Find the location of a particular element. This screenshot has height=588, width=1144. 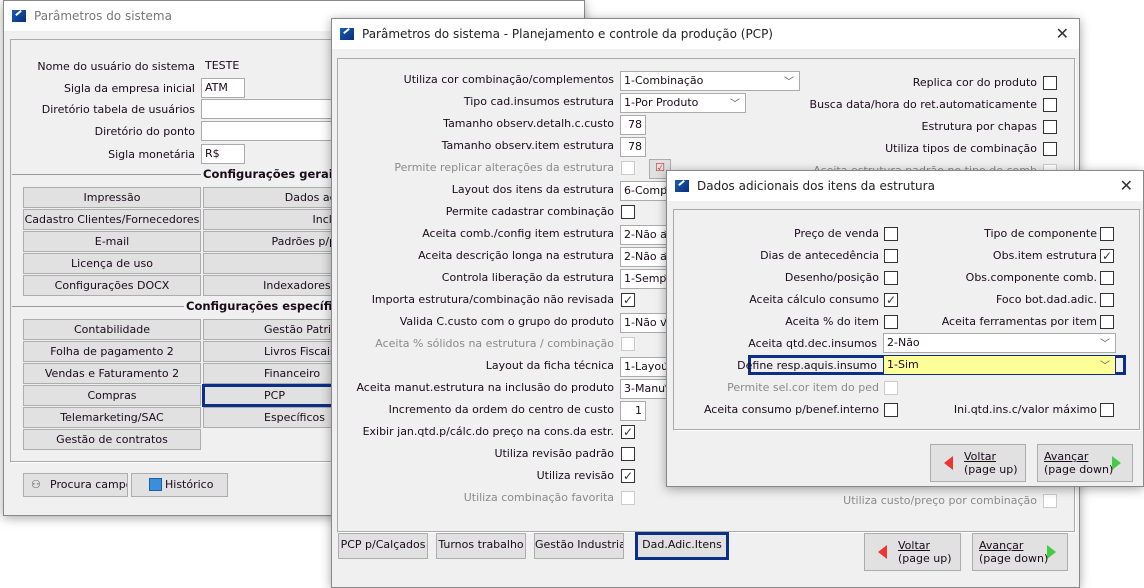

resp-aquis-select: 1-Sim ﹀ is located at coordinates (999, 365).